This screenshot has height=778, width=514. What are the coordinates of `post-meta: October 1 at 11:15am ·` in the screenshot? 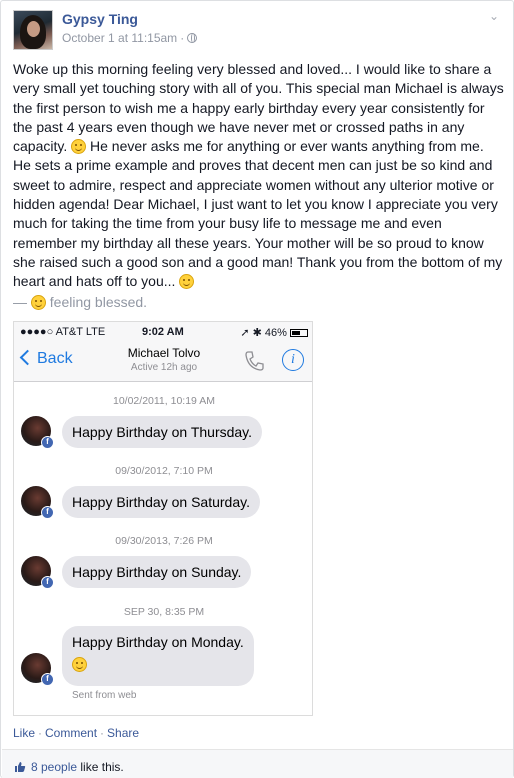 It's located at (130, 38).